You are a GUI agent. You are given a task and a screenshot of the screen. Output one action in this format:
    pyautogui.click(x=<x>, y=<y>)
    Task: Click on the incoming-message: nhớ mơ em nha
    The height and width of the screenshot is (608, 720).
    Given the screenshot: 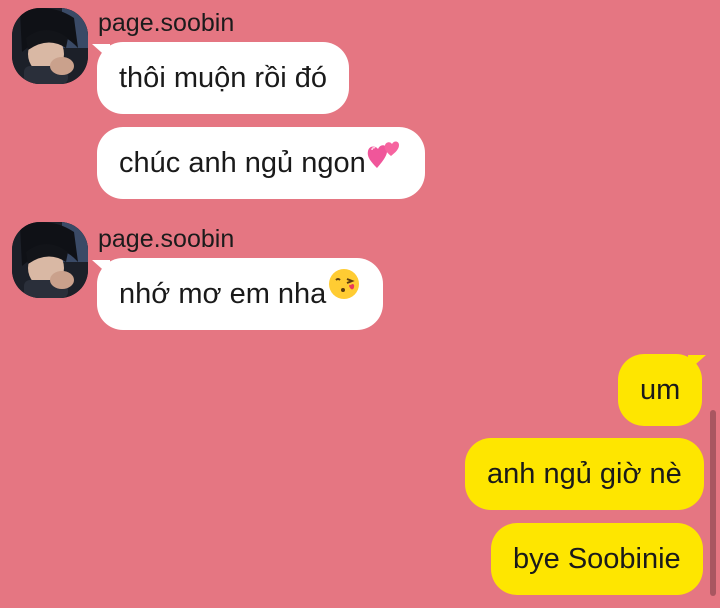 What is the action you would take?
    pyautogui.click(x=240, y=293)
    